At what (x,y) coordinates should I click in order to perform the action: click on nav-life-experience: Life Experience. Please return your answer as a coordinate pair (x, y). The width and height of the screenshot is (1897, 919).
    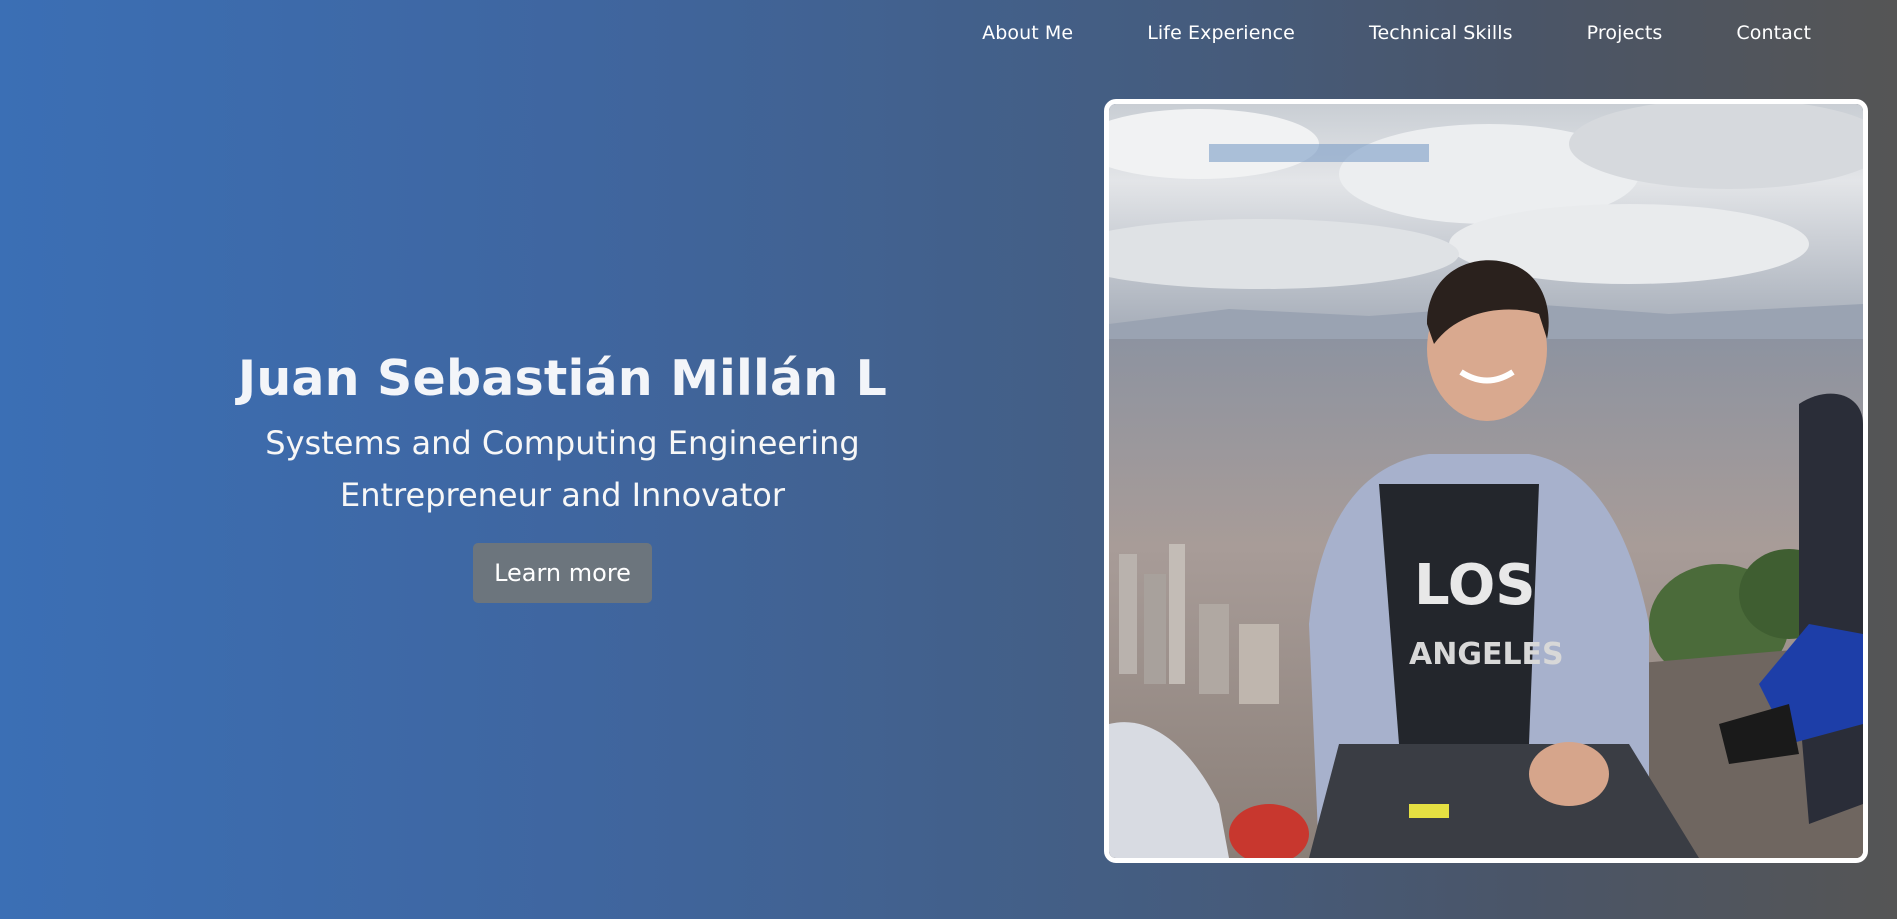
    Looking at the image, I should click on (1221, 33).